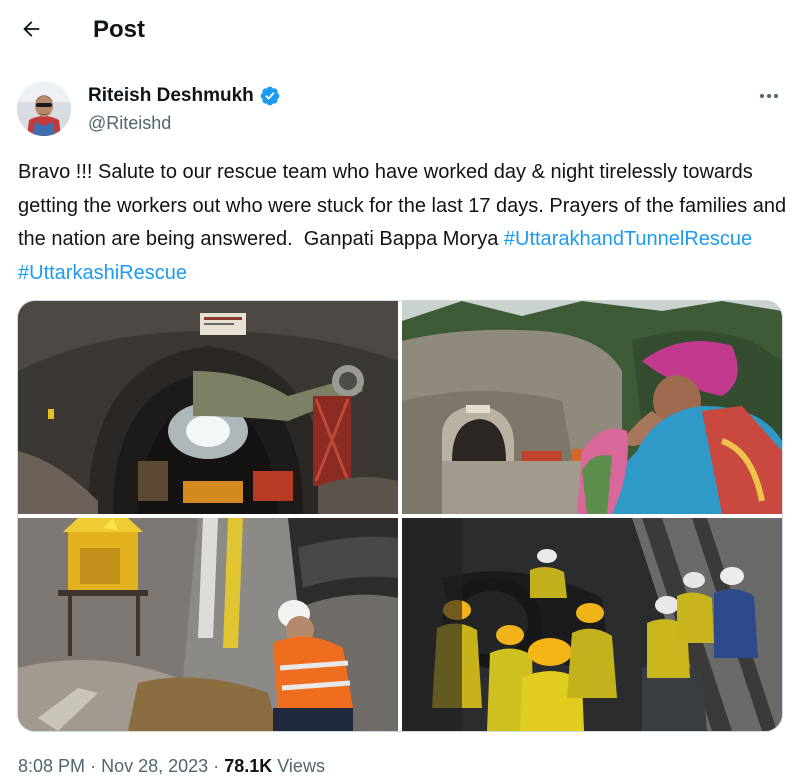 This screenshot has width=794, height=779. Describe the element at coordinates (592, 624) in the screenshot. I see `photo-workers-helmets` at that location.